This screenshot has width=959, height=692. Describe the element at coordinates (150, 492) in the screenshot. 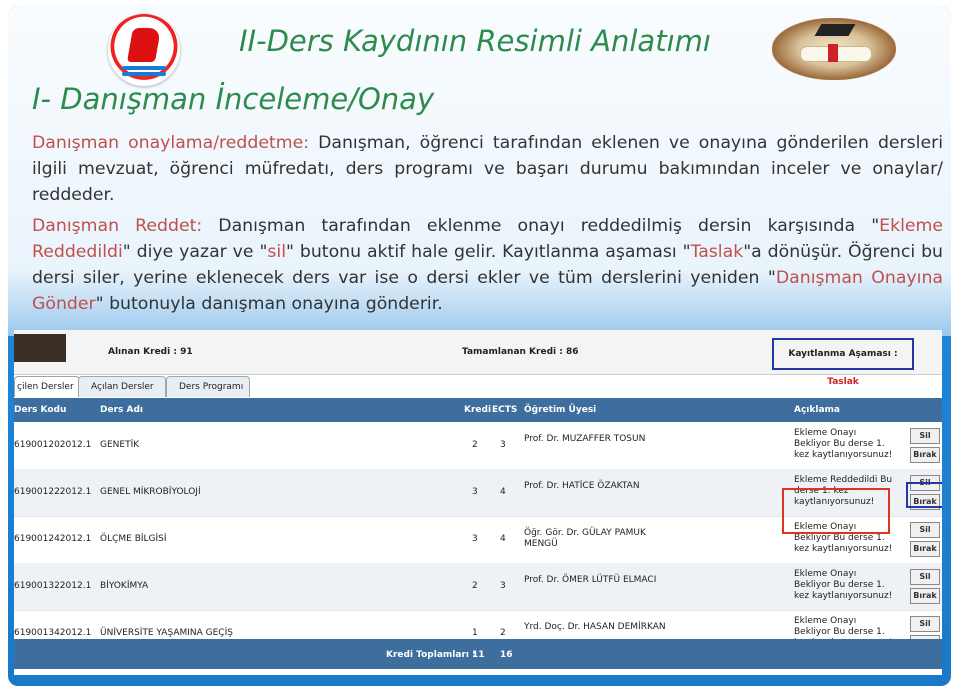

I see `course-name: GENEL MİKROBİYOLOJİ` at that location.